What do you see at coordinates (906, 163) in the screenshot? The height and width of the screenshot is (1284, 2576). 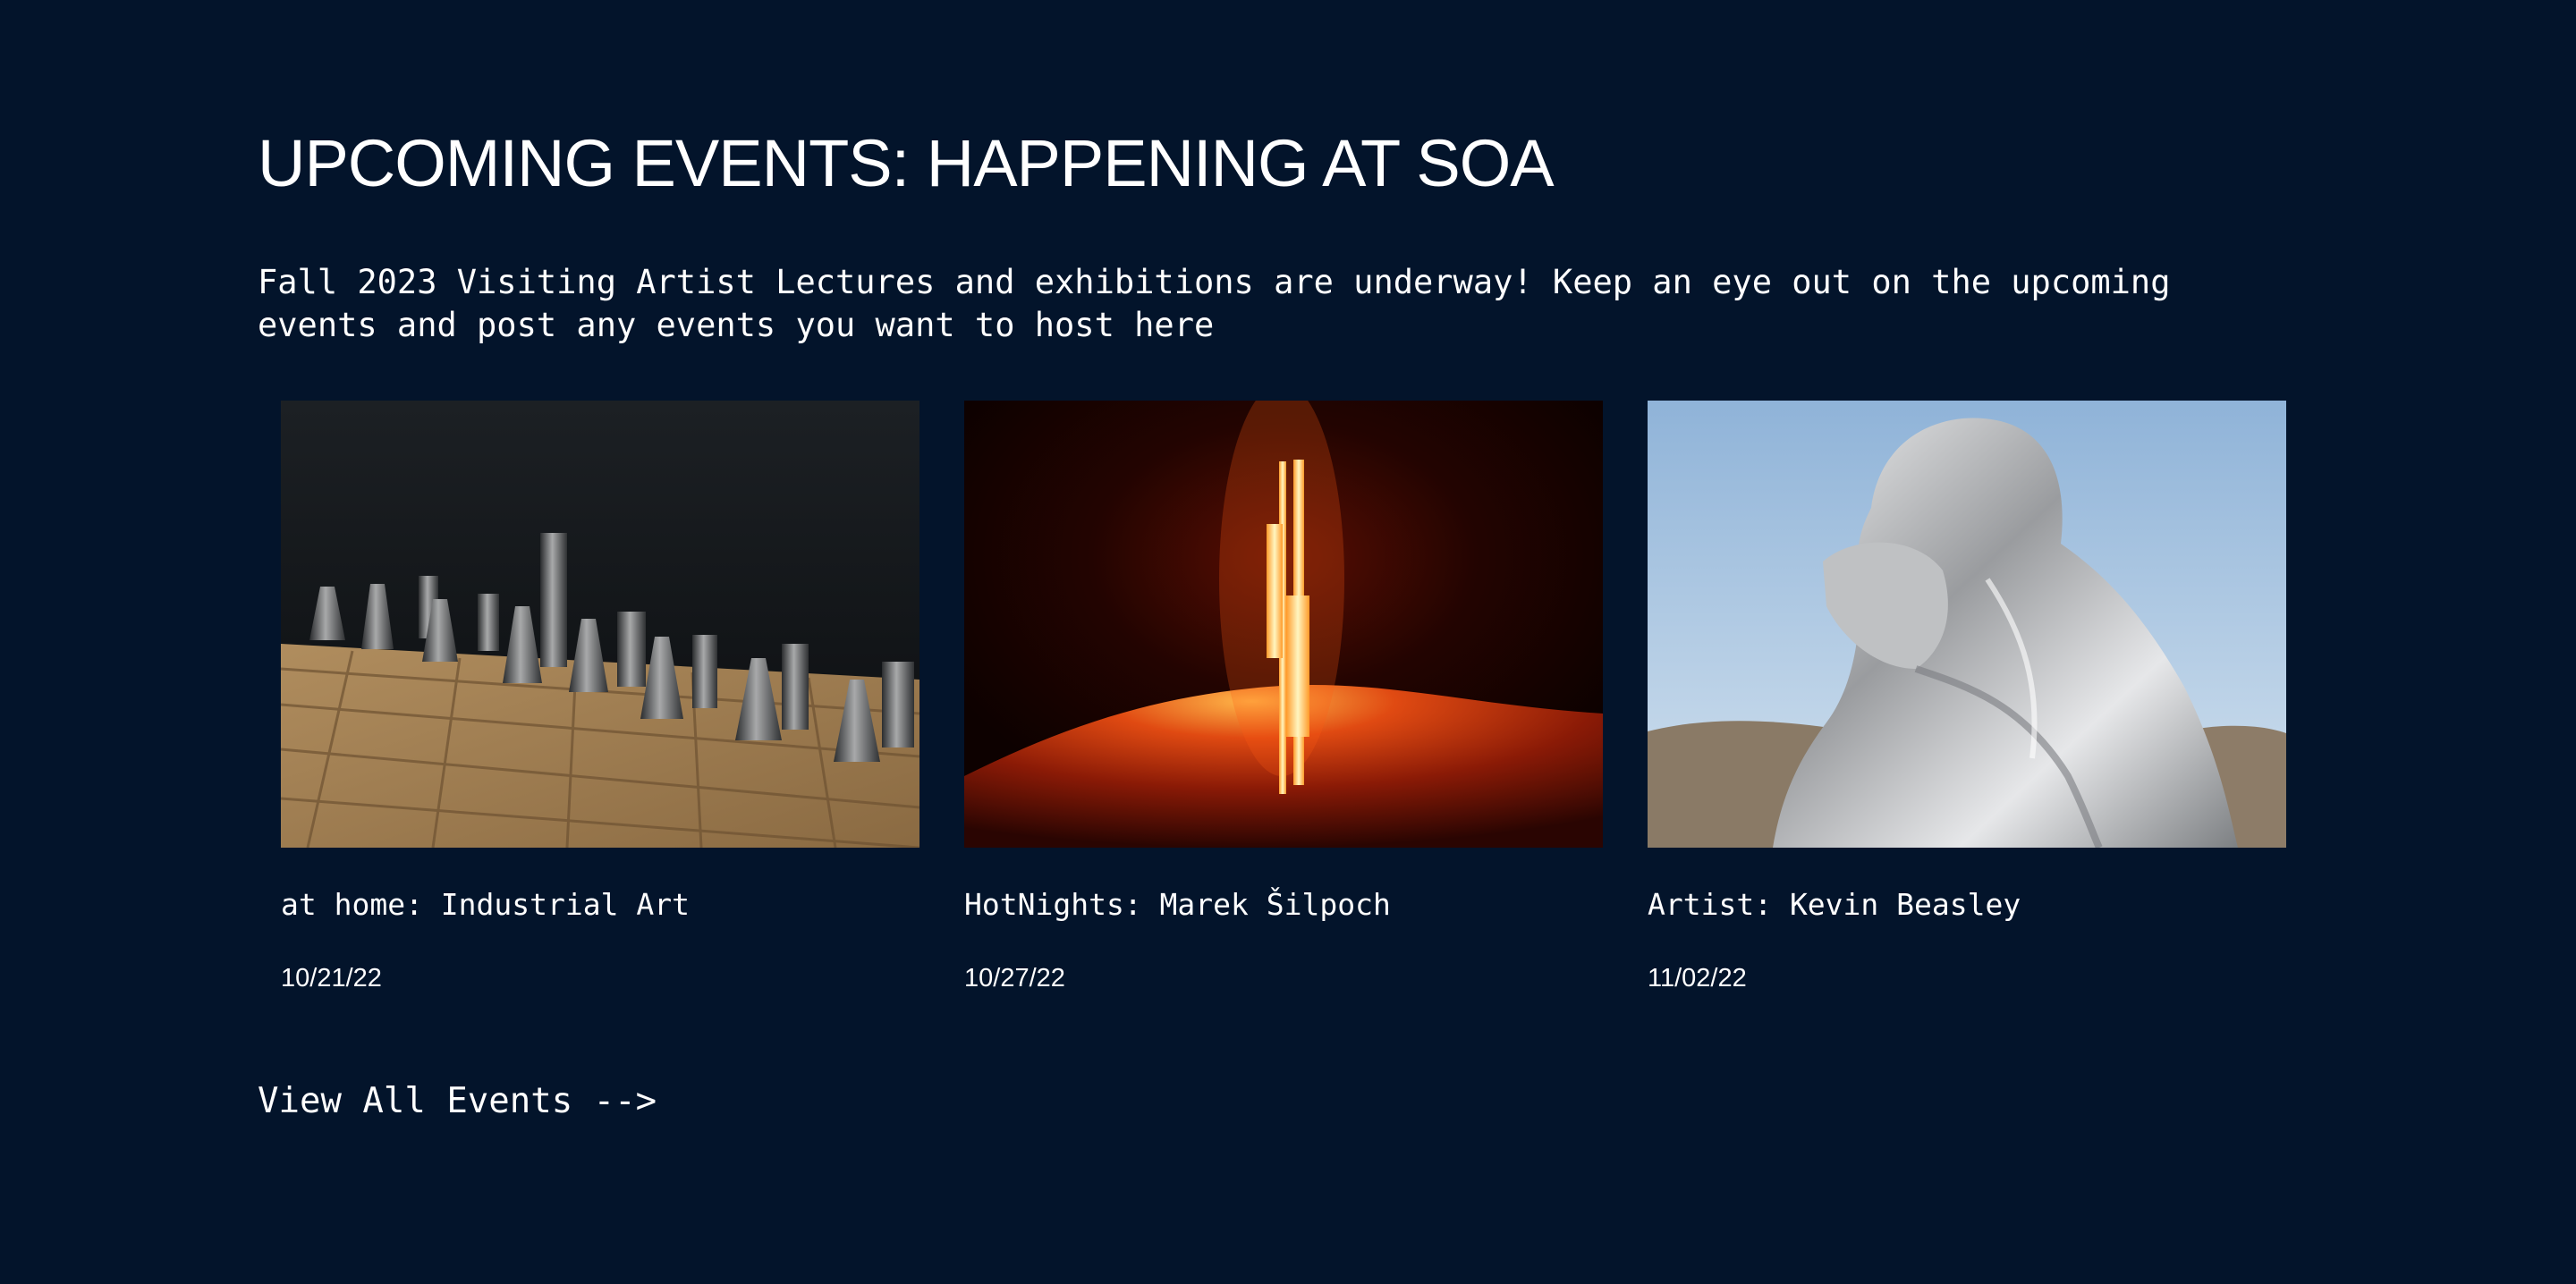 I see `page-title: UPCOMING EVENTS: HAPPENING AT SOA` at bounding box center [906, 163].